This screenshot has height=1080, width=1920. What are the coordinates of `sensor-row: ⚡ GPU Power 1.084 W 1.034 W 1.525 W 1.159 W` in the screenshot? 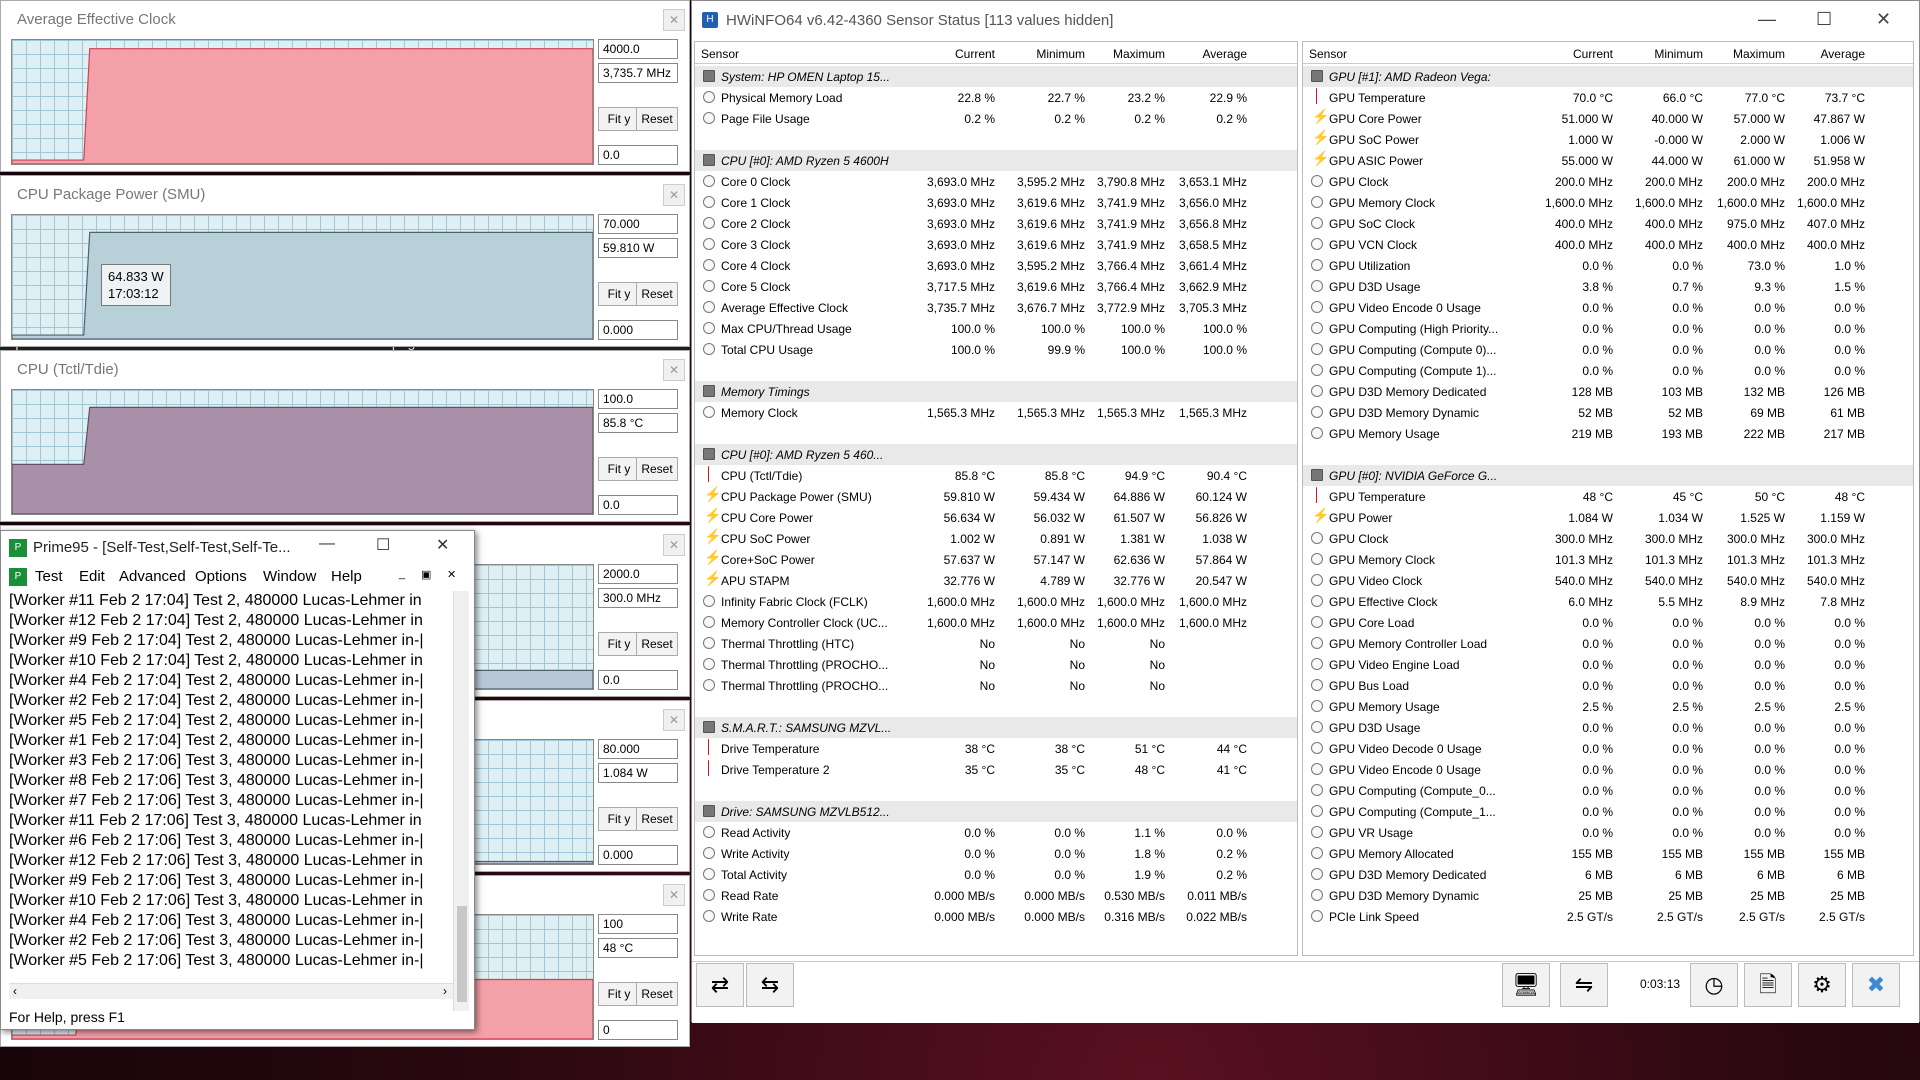 It's located at (1608, 517).